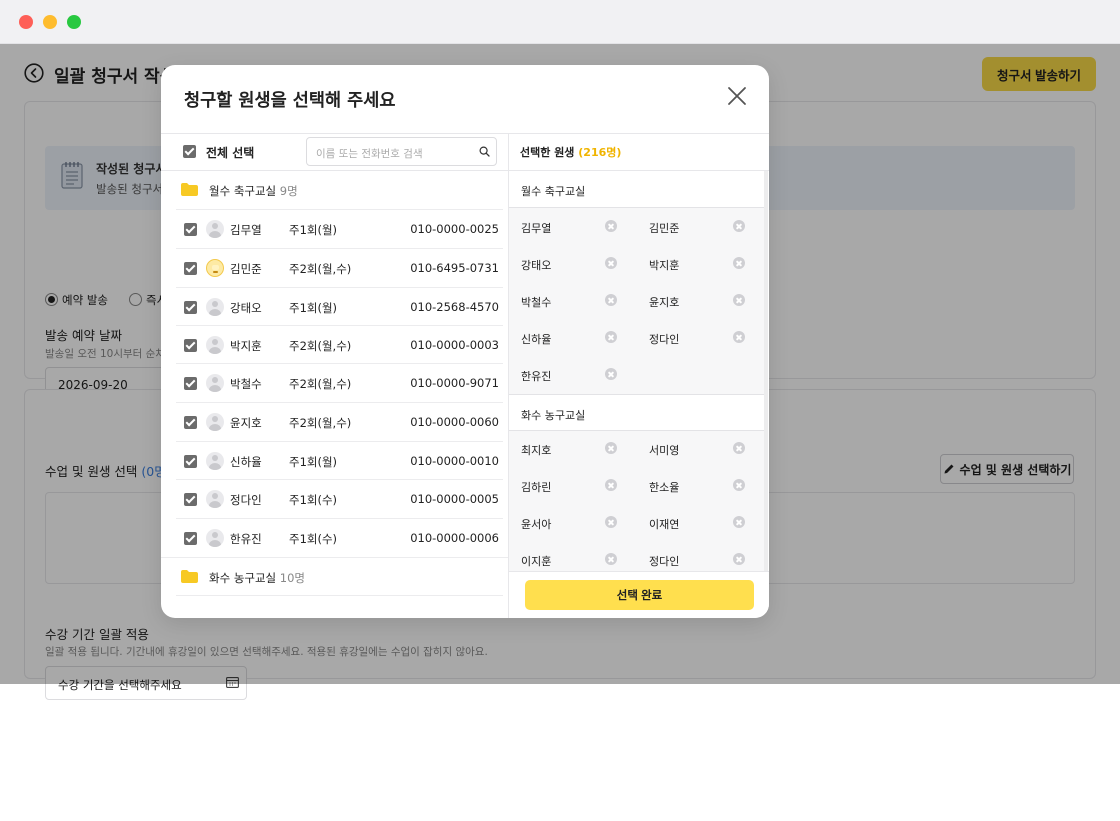  Describe the element at coordinates (246, 500) in the screenshot. I see `student-name: 정다인` at that location.